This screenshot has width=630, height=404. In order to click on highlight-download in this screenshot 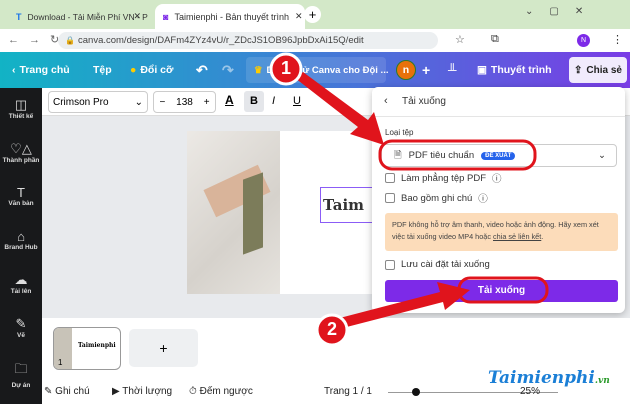, I will do `click(503, 290)`.